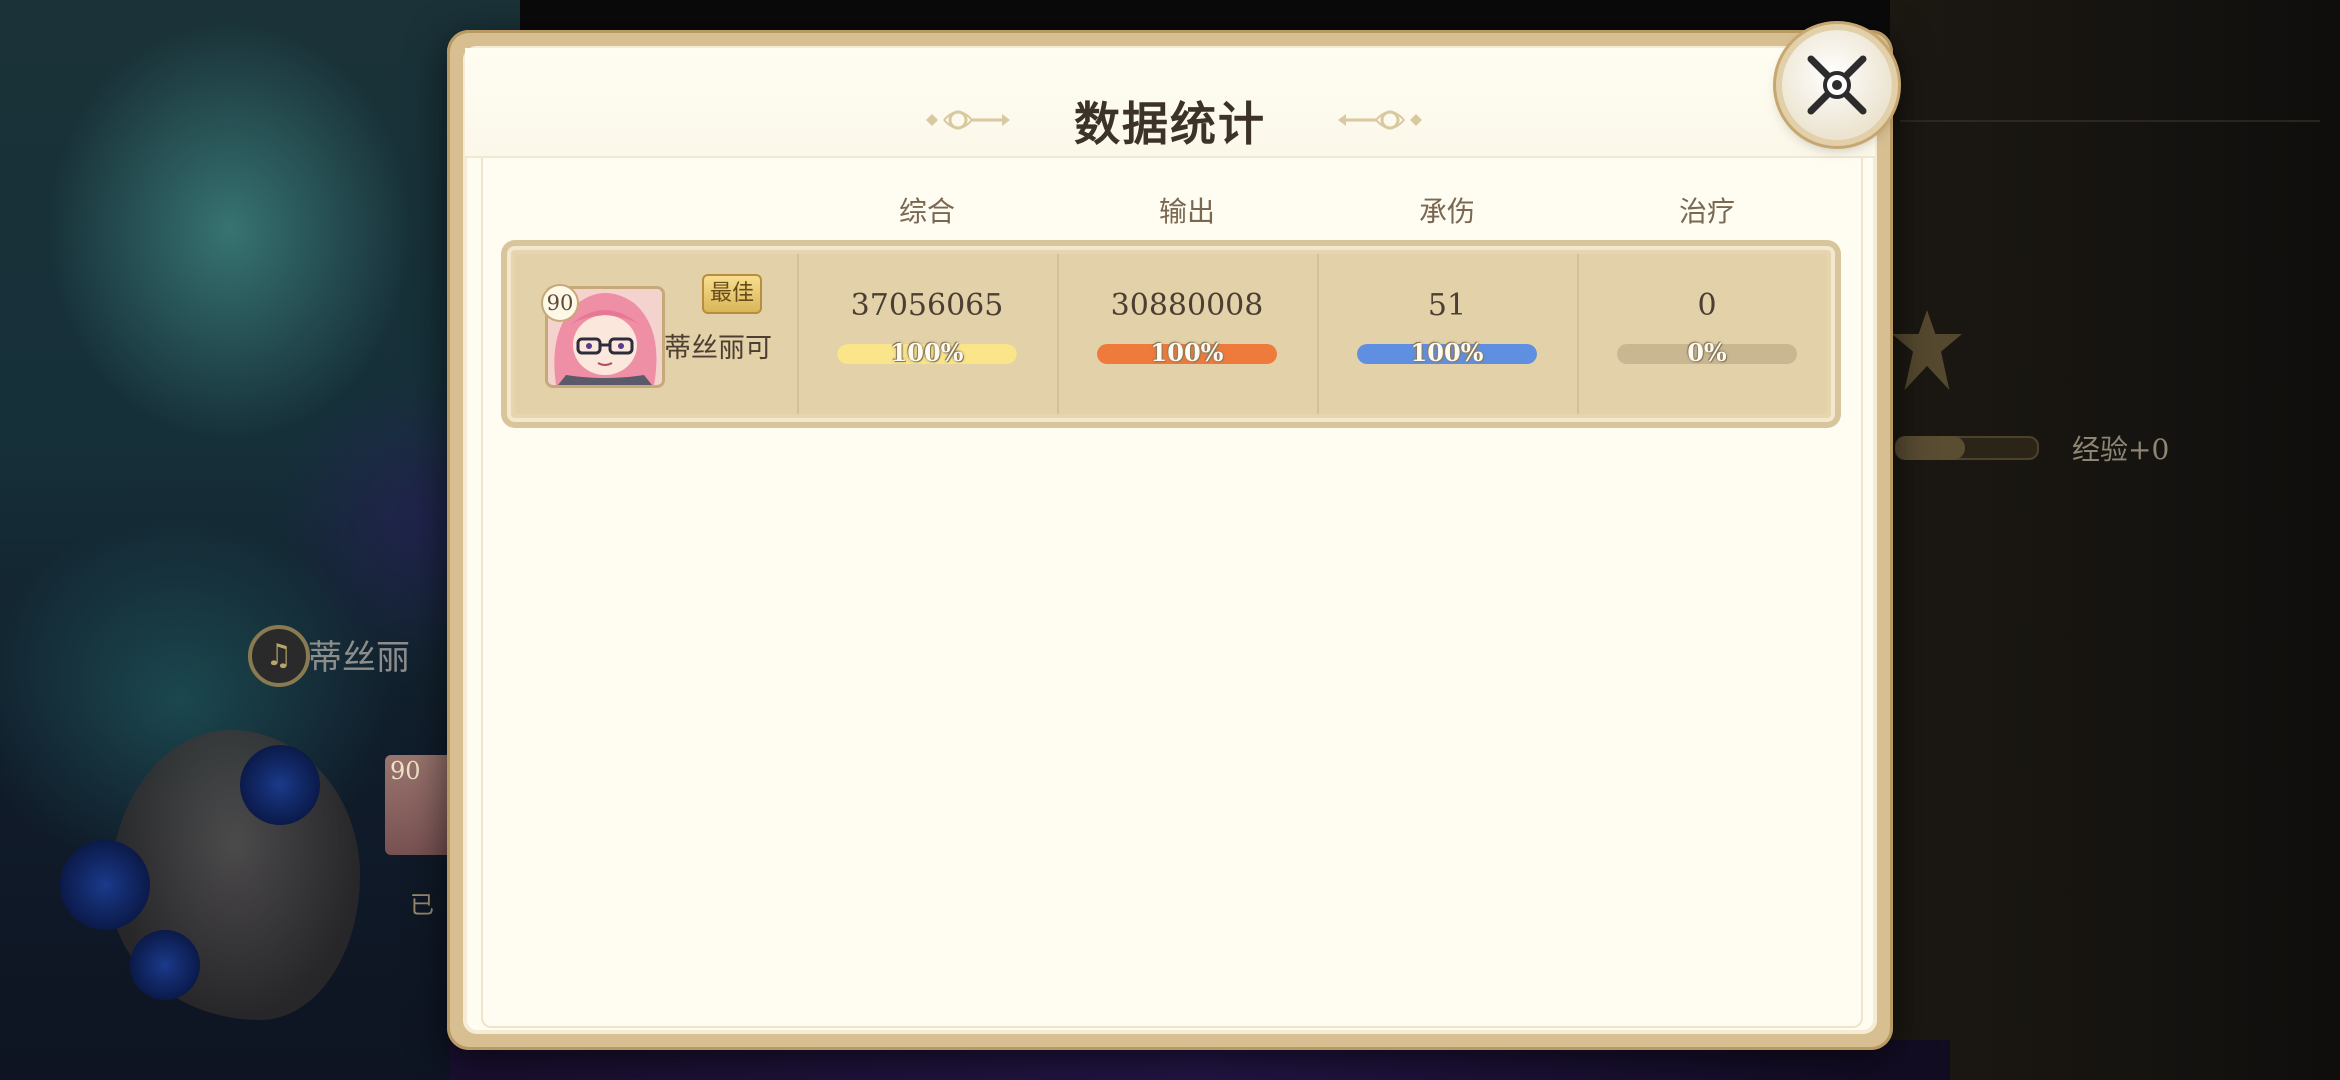 The width and height of the screenshot is (2340, 1080). I want to click on hero-name: 蒂丝丽可, so click(718, 348).